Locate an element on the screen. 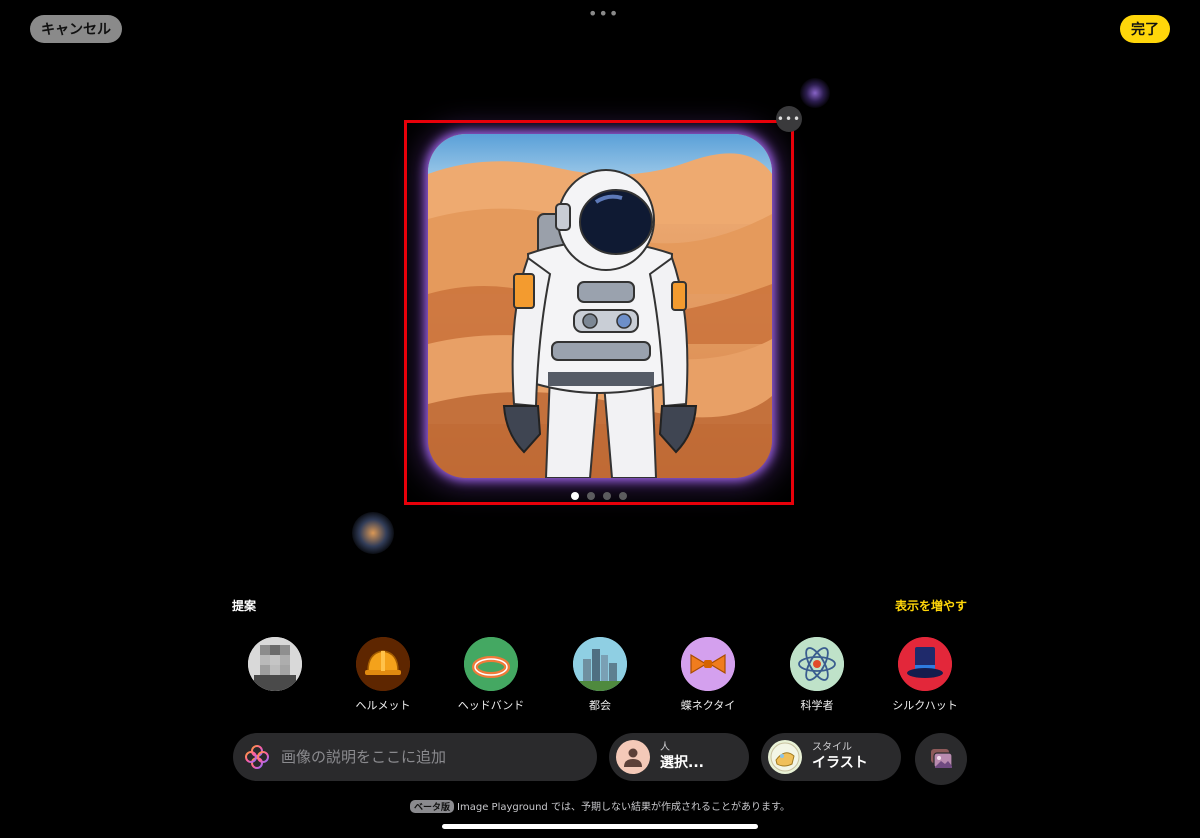  photo-library-button is located at coordinates (941, 759).